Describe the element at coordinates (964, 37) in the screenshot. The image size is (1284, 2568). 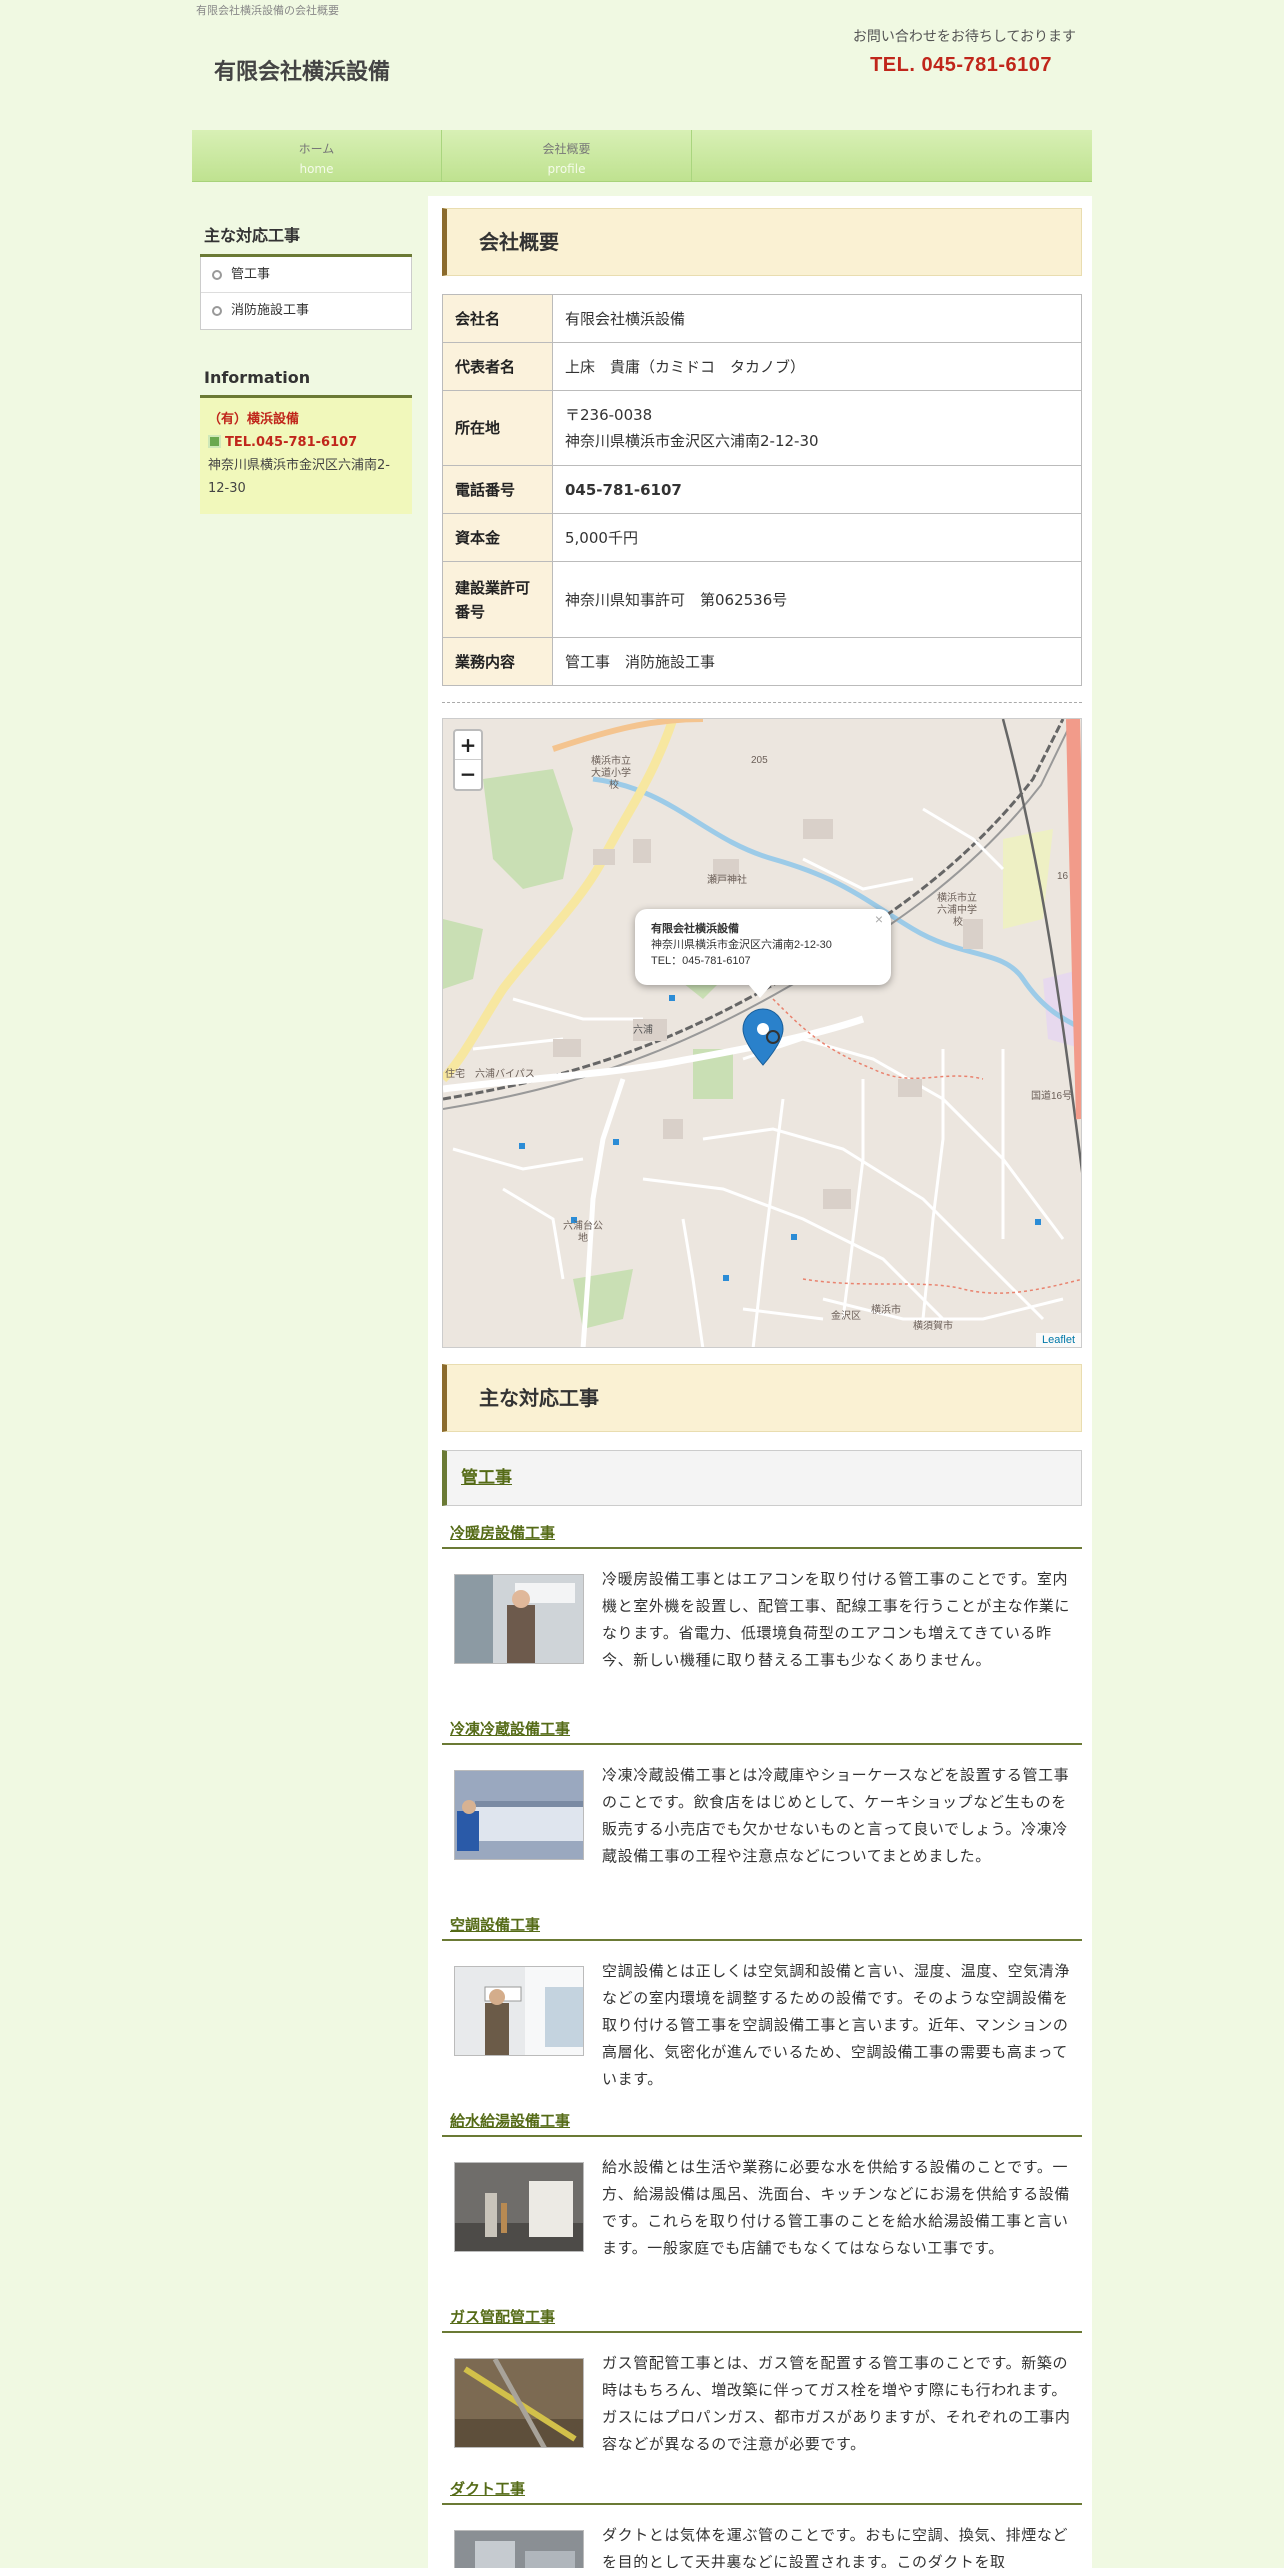
I see `contact-message: お問い合わせをお待ちしております` at that location.